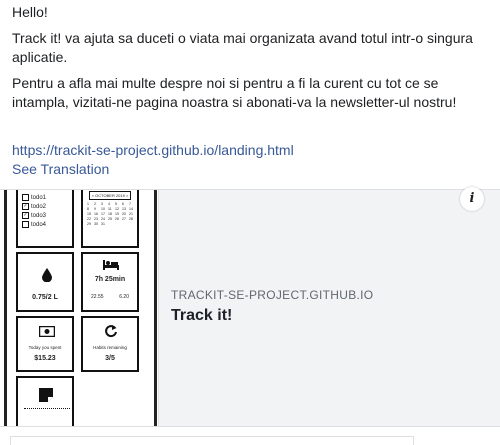 This screenshot has width=500, height=445. Describe the element at coordinates (117, 214) in the screenshot. I see `calendar-day: 19` at that location.